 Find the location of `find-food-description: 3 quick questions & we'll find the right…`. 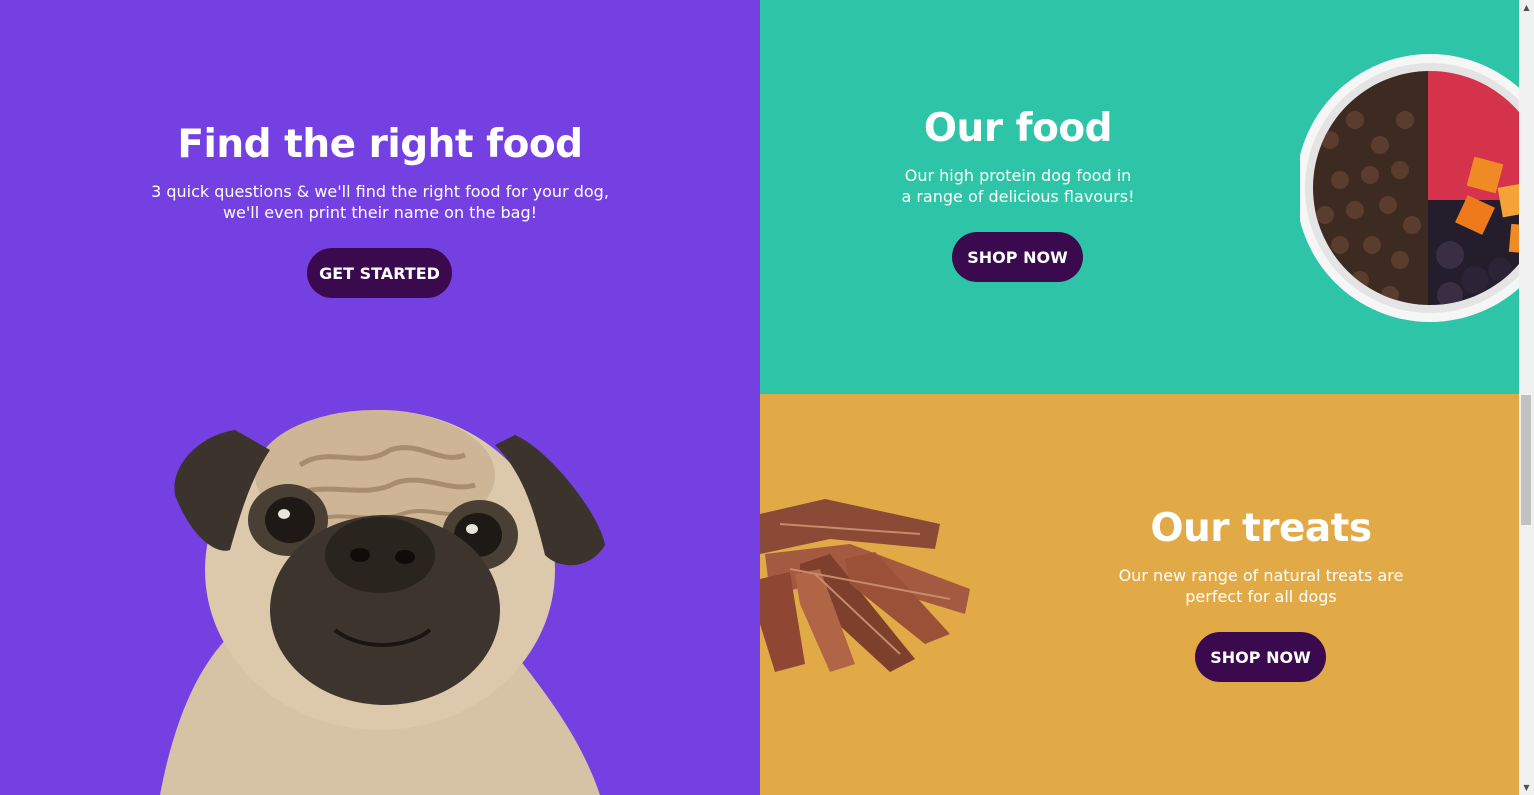

find-food-description: 3 quick questions & we'll find the right… is located at coordinates (380, 202).